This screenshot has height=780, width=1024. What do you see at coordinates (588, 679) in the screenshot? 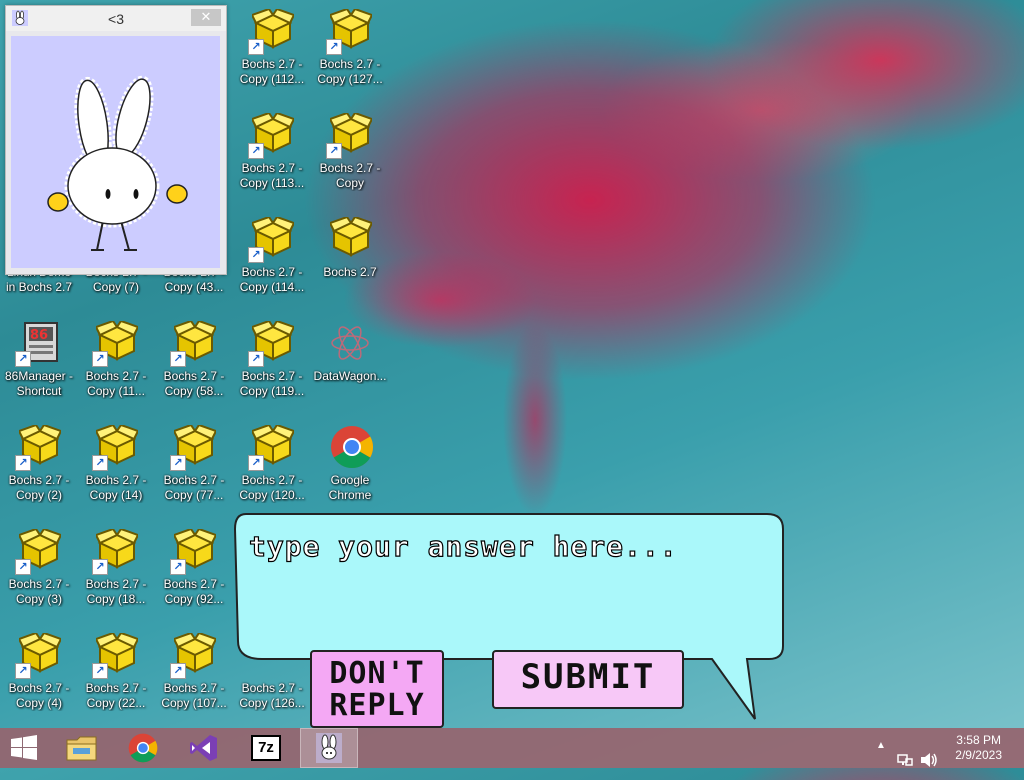
I see `submit-button: SUBMIT` at bounding box center [588, 679].